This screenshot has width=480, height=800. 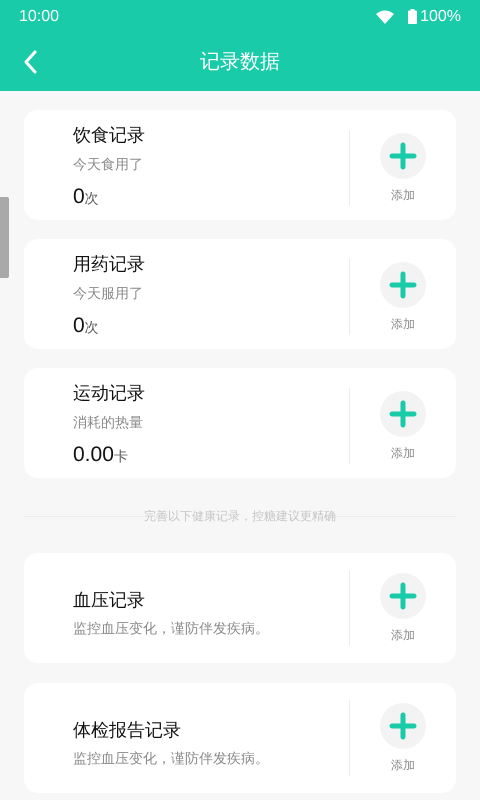 What do you see at coordinates (109, 600) in the screenshot?
I see `record-title: 血压记录` at bounding box center [109, 600].